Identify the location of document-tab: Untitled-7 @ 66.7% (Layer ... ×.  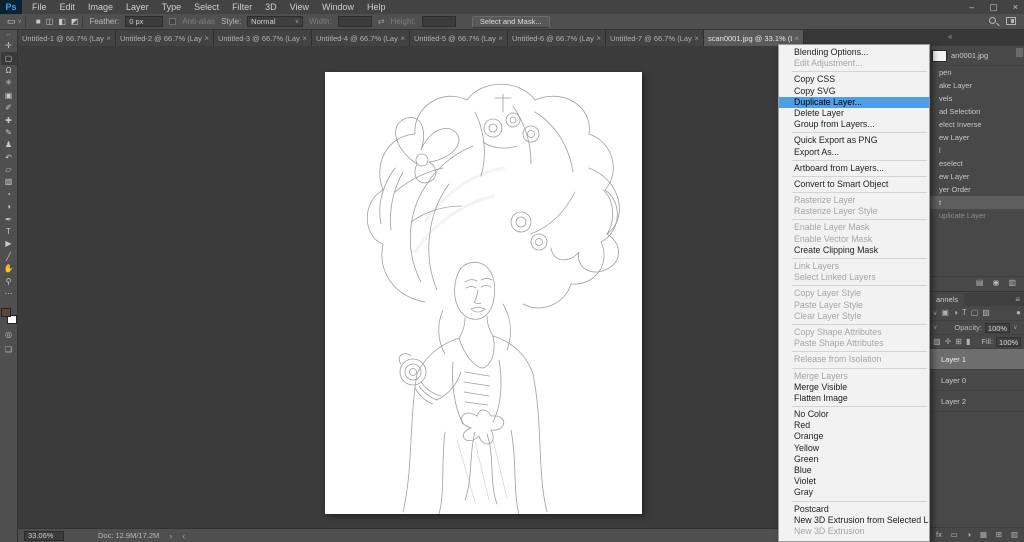
(655, 38).